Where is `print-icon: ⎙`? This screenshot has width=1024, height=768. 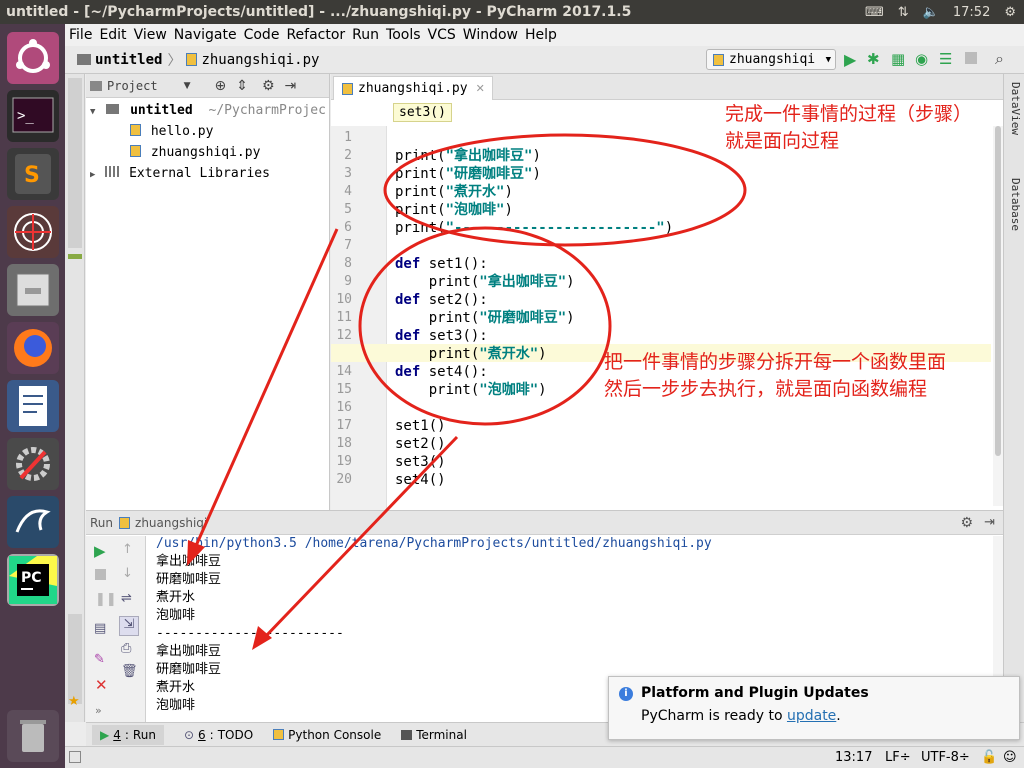
print-icon: ⎙ is located at coordinates (126, 648).